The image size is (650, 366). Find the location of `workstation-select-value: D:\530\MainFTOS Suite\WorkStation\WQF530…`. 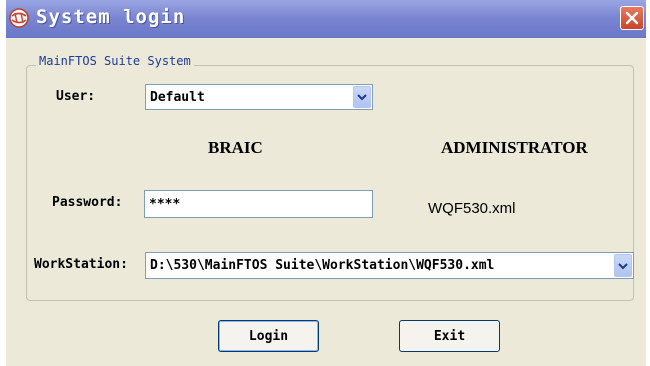

workstation-select-value: D:\530\MainFTOS Suite\WorkStation\WQF530… is located at coordinates (322, 265).